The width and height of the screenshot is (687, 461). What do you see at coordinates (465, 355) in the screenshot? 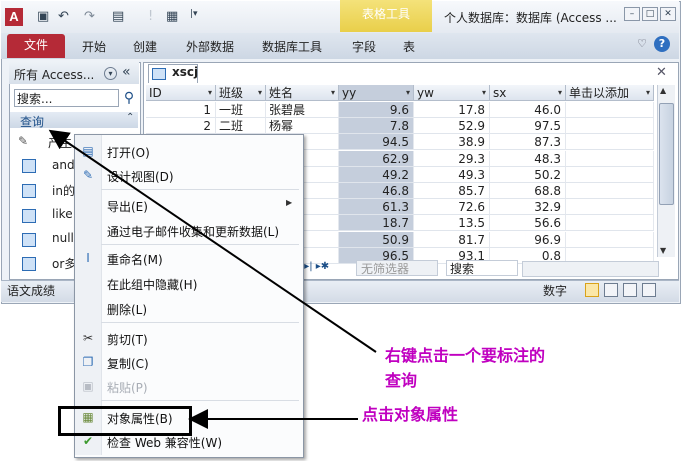
I see `annotation-right-click-line1: 右键点击一个要标注的` at bounding box center [465, 355].